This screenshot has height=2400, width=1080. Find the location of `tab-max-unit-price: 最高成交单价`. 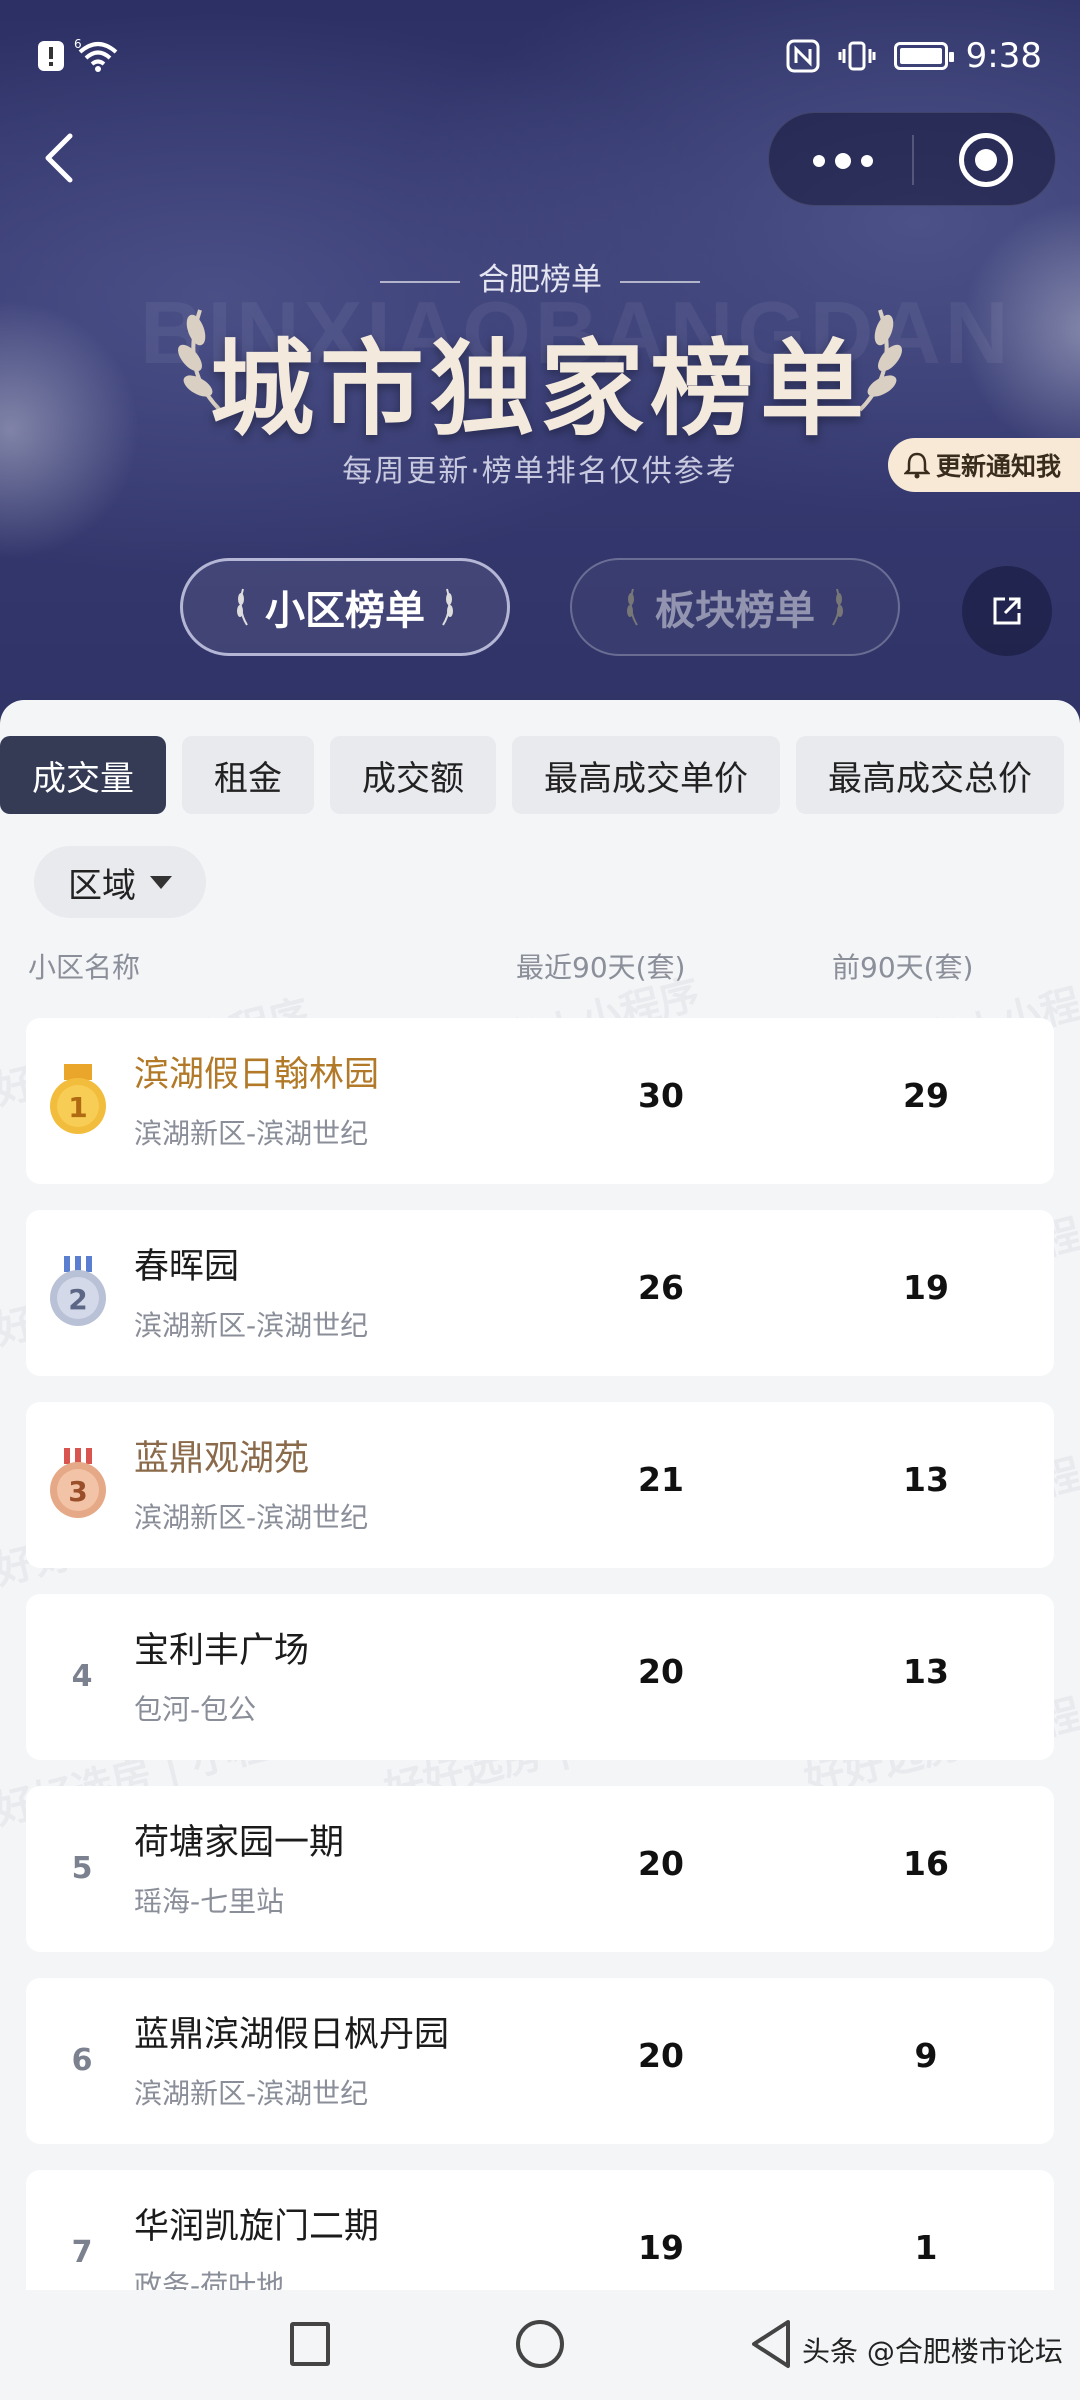

tab-max-unit-price: 最高成交单价 is located at coordinates (646, 775).